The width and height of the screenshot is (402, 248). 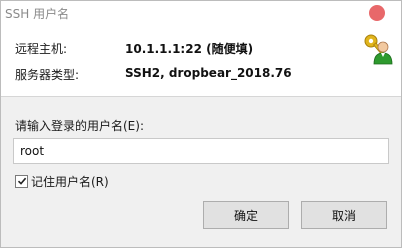 What do you see at coordinates (47, 75) in the screenshot?
I see `server-type-label: 服务器类型:` at bounding box center [47, 75].